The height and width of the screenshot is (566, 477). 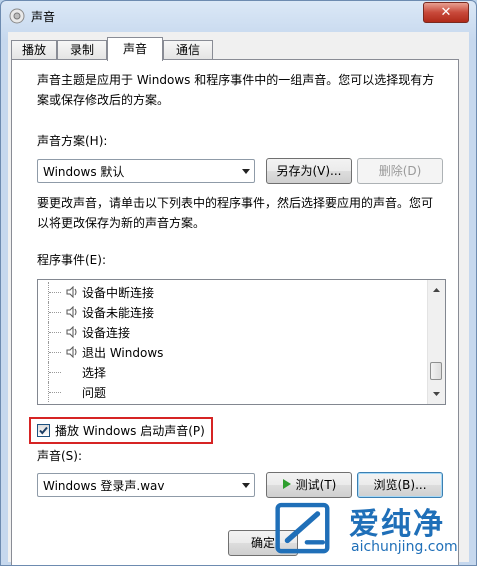 I want to click on window-title: 声音, so click(x=43, y=17).